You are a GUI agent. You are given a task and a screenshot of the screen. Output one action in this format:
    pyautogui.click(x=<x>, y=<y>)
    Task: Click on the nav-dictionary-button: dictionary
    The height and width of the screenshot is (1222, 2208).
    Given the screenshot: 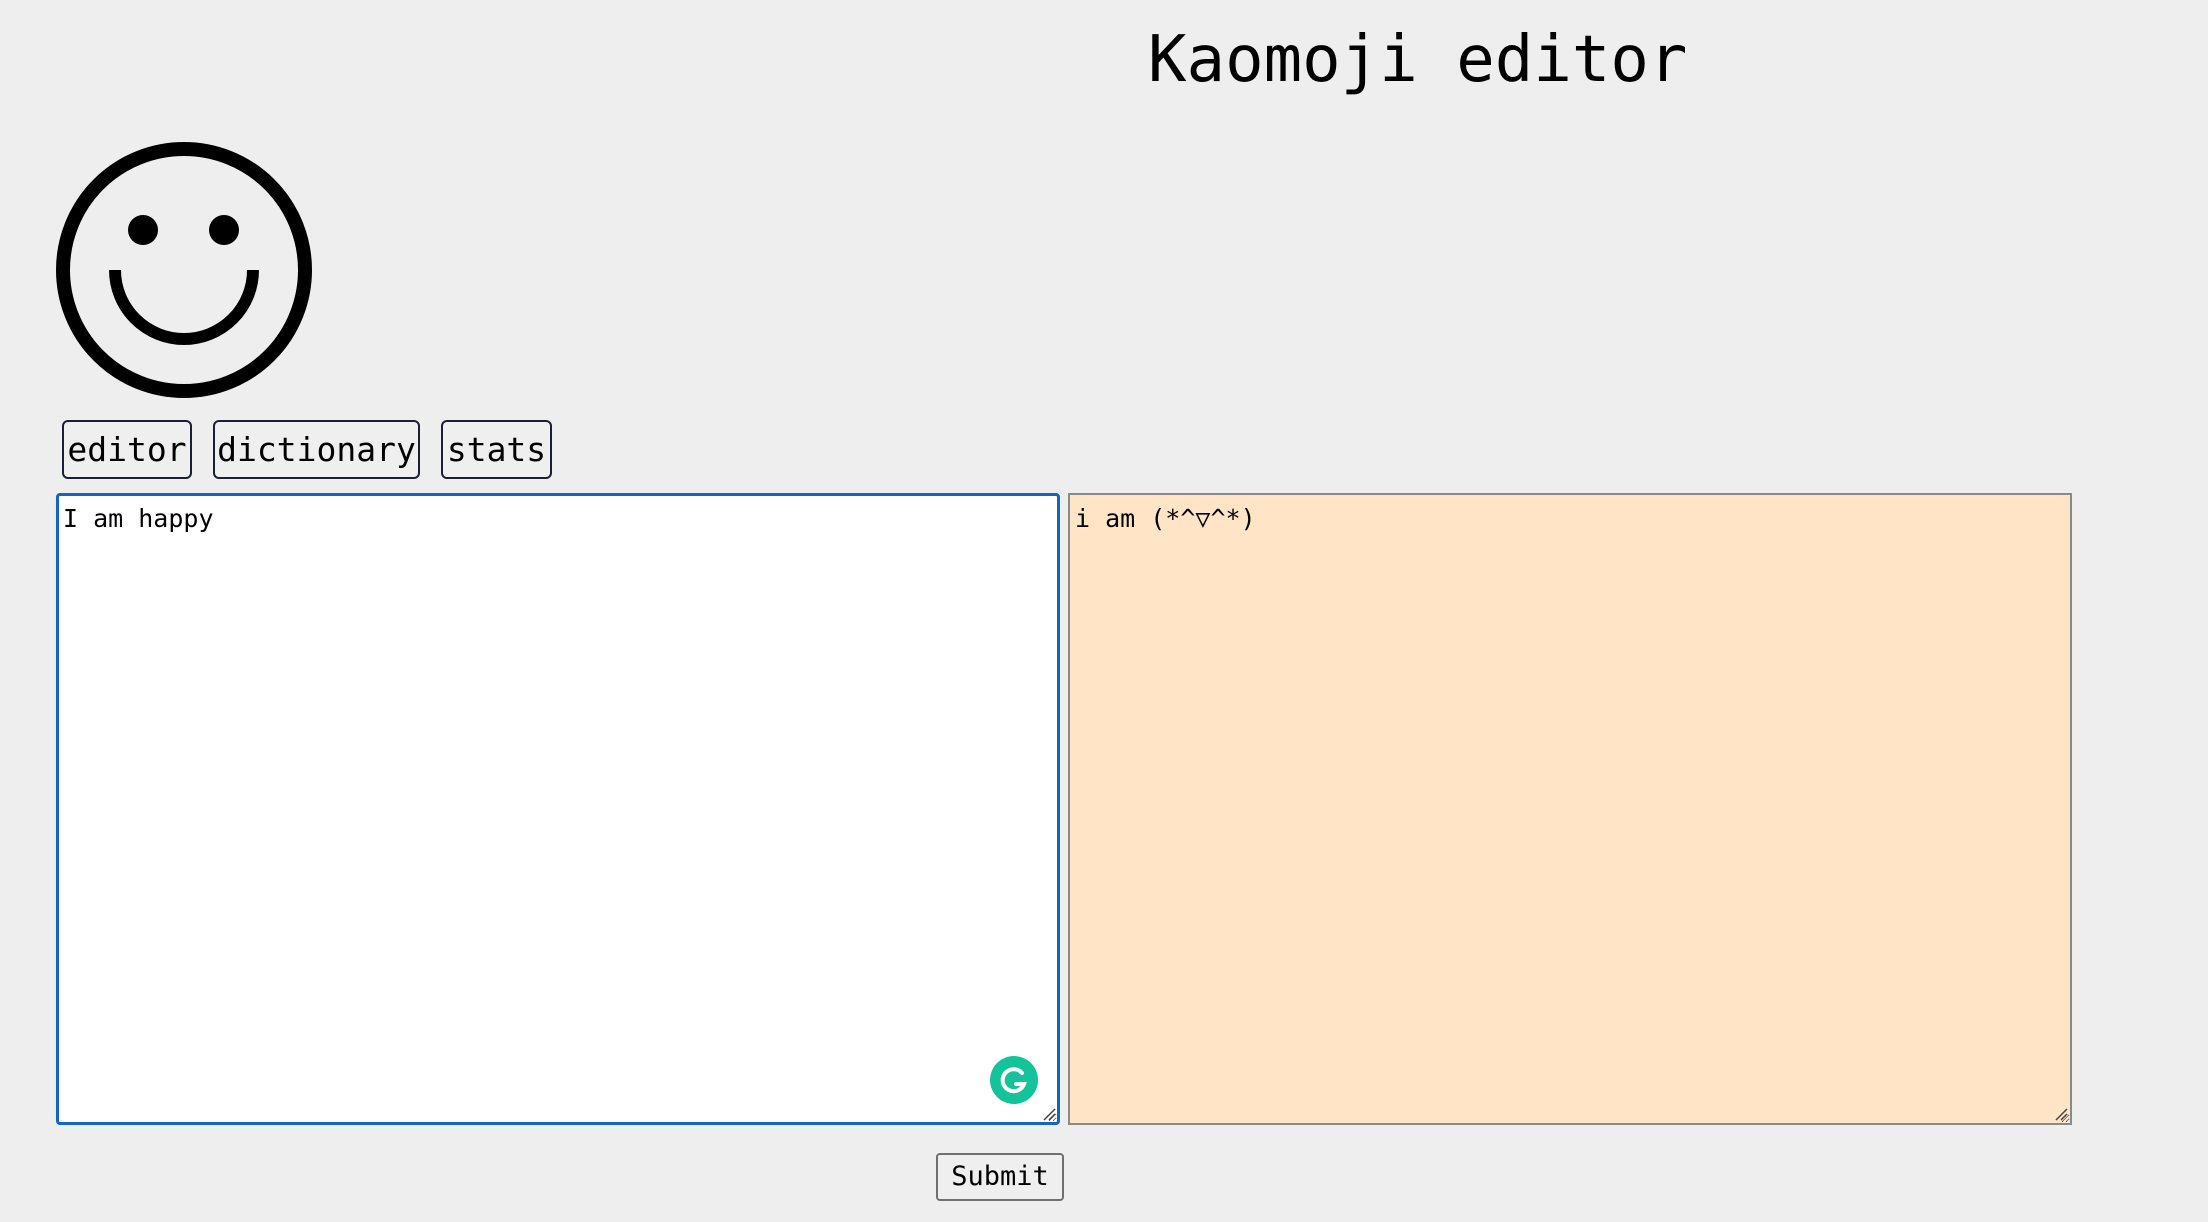 What is the action you would take?
    pyautogui.click(x=316, y=449)
    